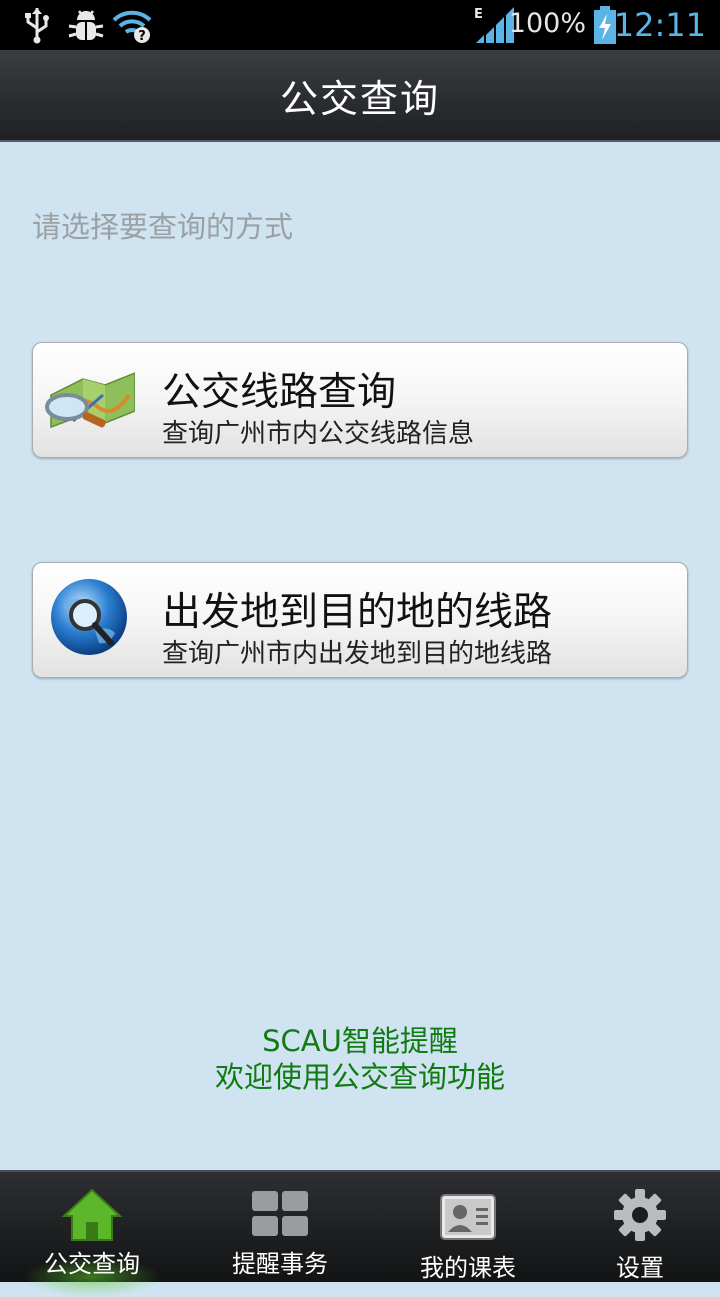  I want to click on wifi-unknown-icon: ?, so click(133, 25).